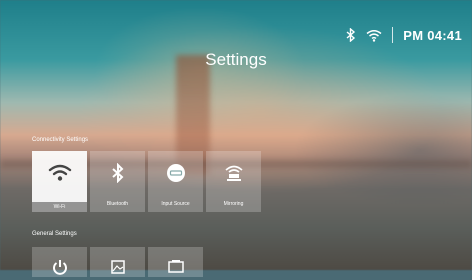 This screenshot has height=280, width=472. What do you see at coordinates (236, 59) in the screenshot?
I see `page-title: Settings` at bounding box center [236, 59].